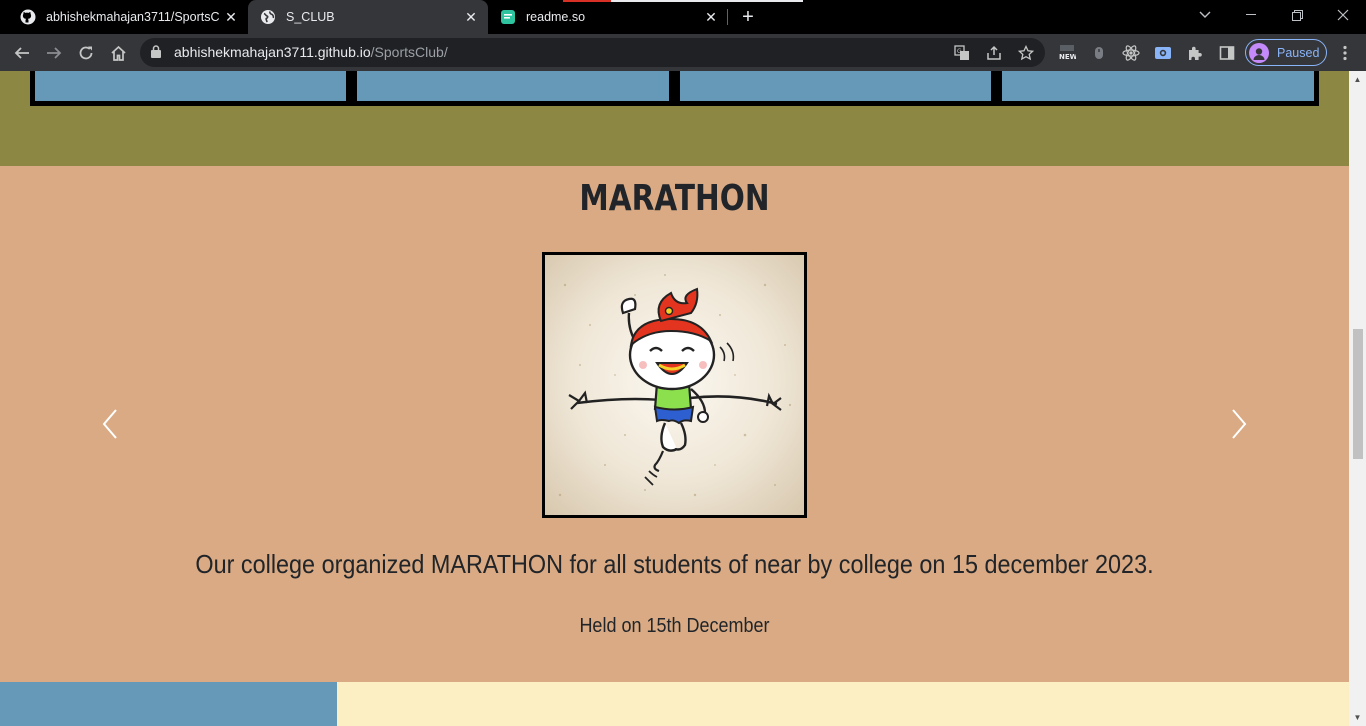 The width and height of the screenshot is (1366, 726). I want to click on new-tab-button: +, so click(748, 17).